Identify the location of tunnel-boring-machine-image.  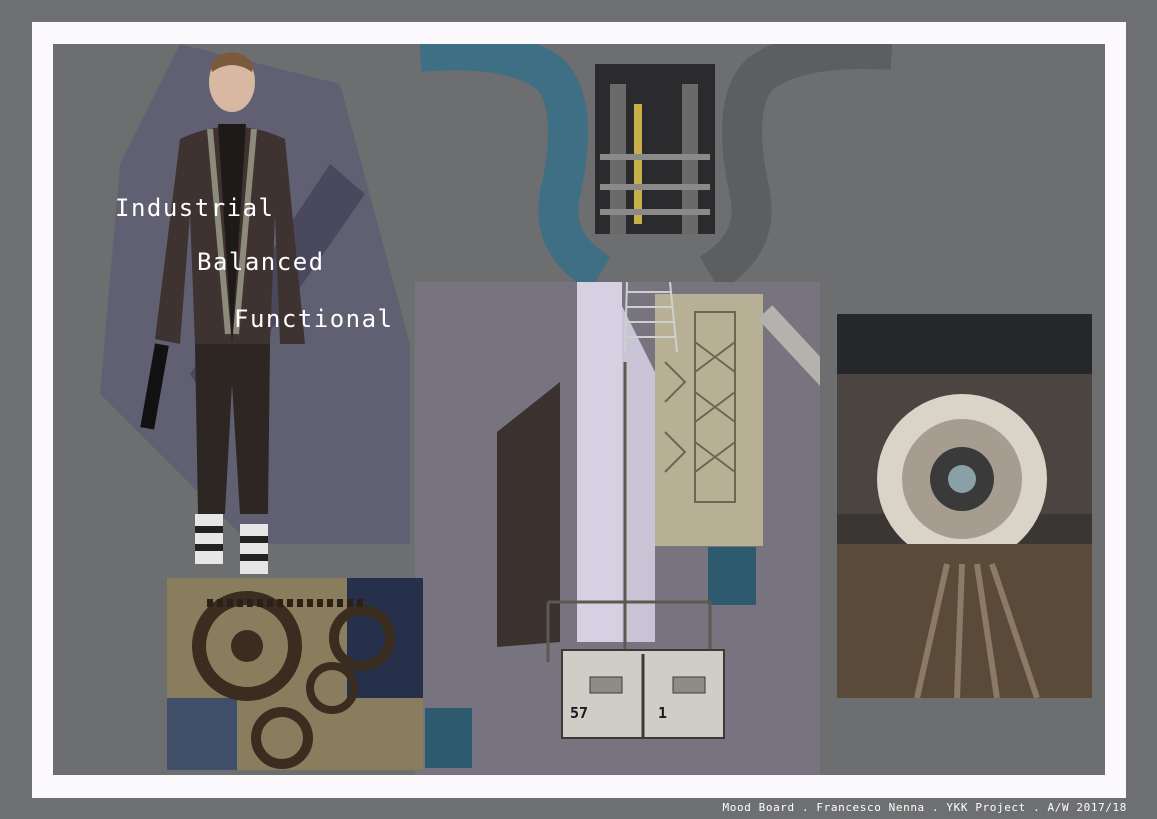
(964, 506).